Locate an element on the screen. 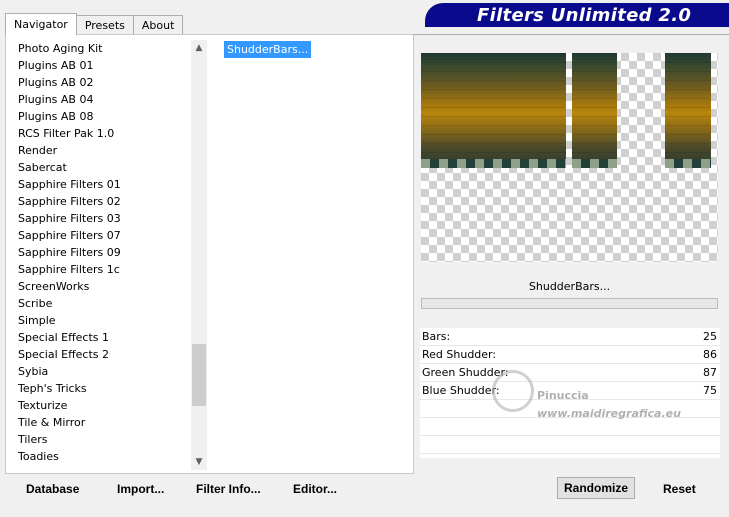 Image resolution: width=729 pixels, height=517 pixels. category-item: Sapphire Filters 03 is located at coordinates (101, 218).